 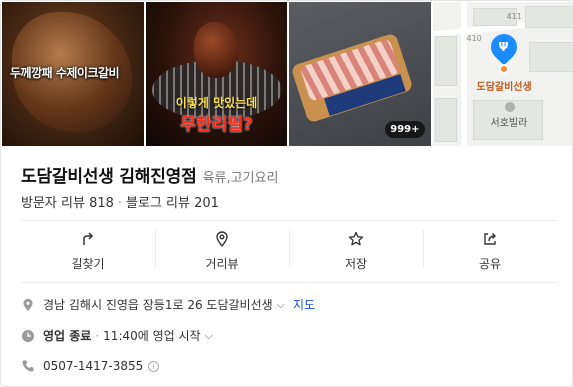 What do you see at coordinates (304, 304) in the screenshot?
I see `map-link: 지도` at bounding box center [304, 304].